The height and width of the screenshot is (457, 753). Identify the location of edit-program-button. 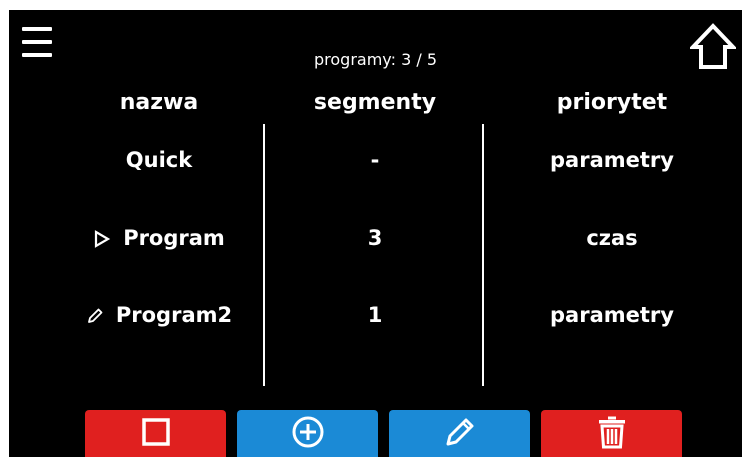
(459, 433).